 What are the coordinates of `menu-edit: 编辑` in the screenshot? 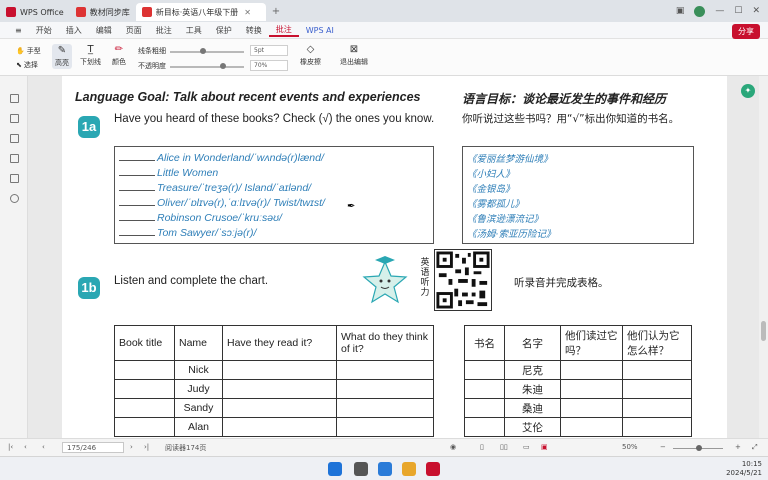 It's located at (104, 30).